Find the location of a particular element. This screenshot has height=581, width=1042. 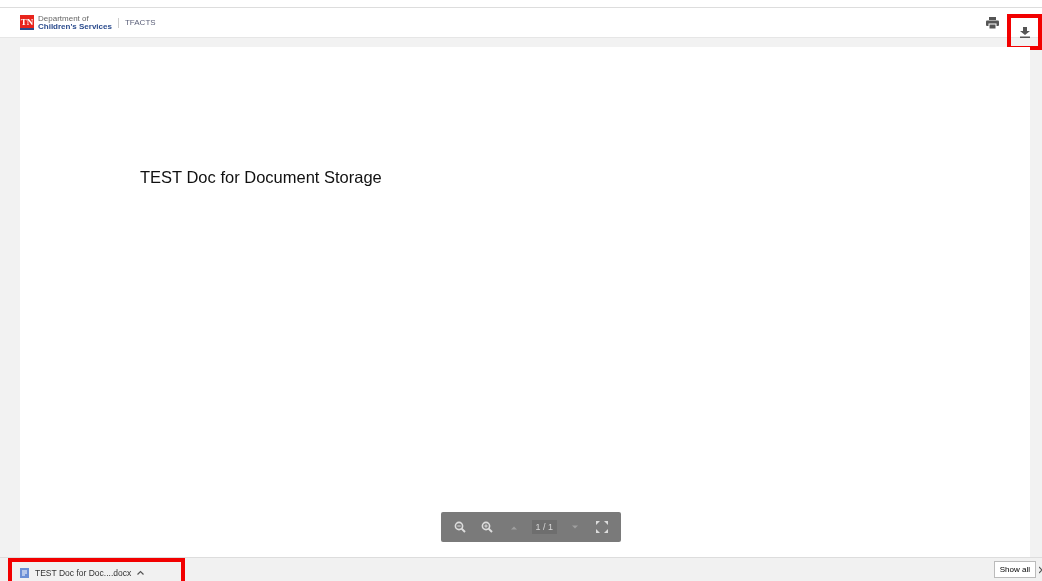

caret-down-icon is located at coordinates (574, 527).